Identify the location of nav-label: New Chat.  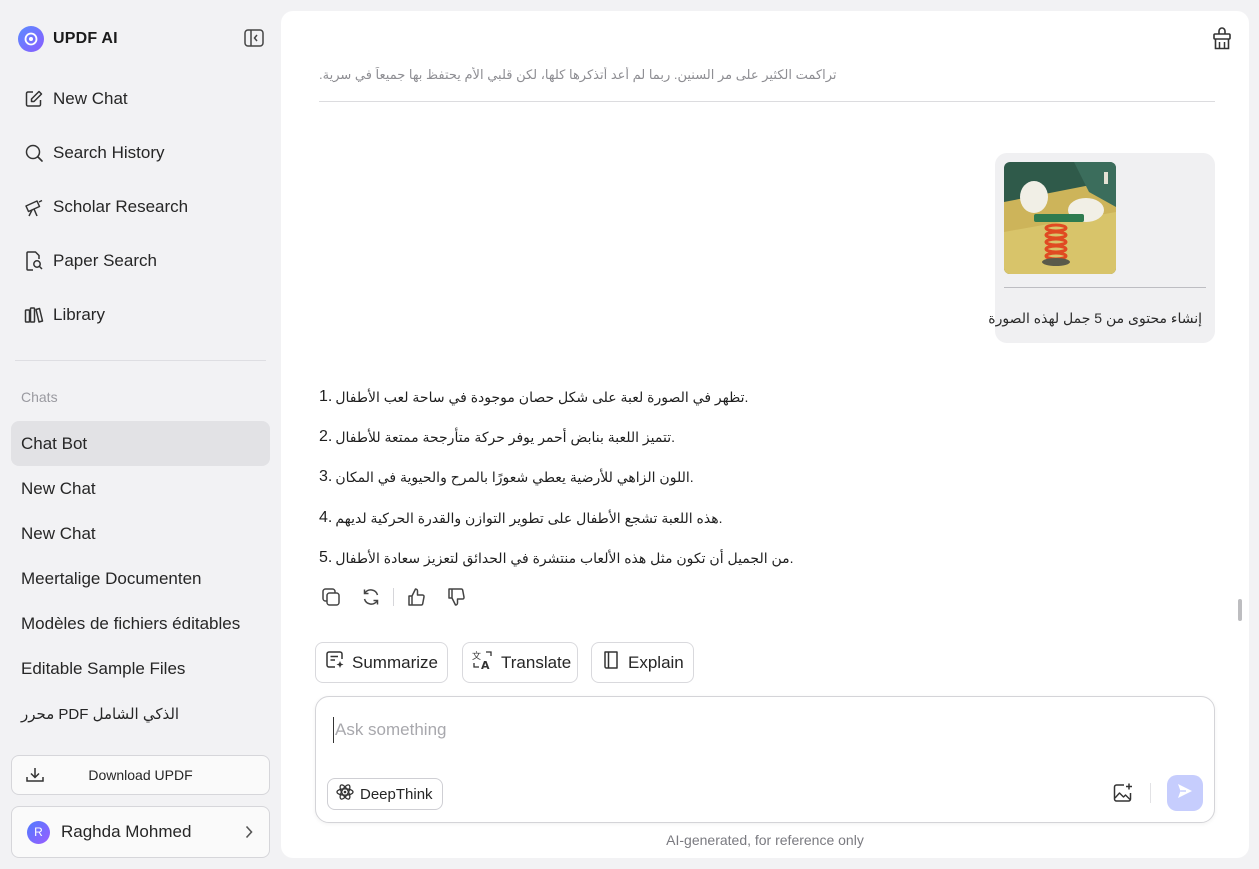
(90, 98).